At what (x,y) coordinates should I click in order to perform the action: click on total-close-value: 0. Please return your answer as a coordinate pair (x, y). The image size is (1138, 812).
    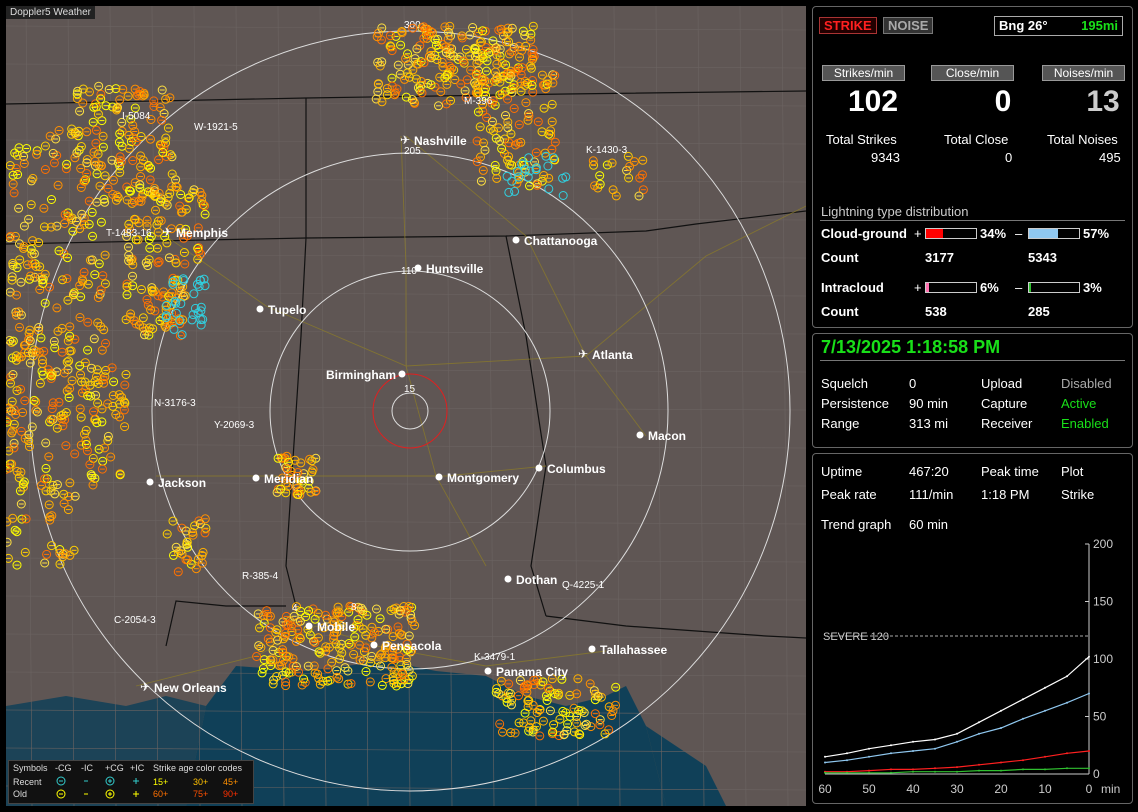
    Looking at the image, I should click on (1009, 157).